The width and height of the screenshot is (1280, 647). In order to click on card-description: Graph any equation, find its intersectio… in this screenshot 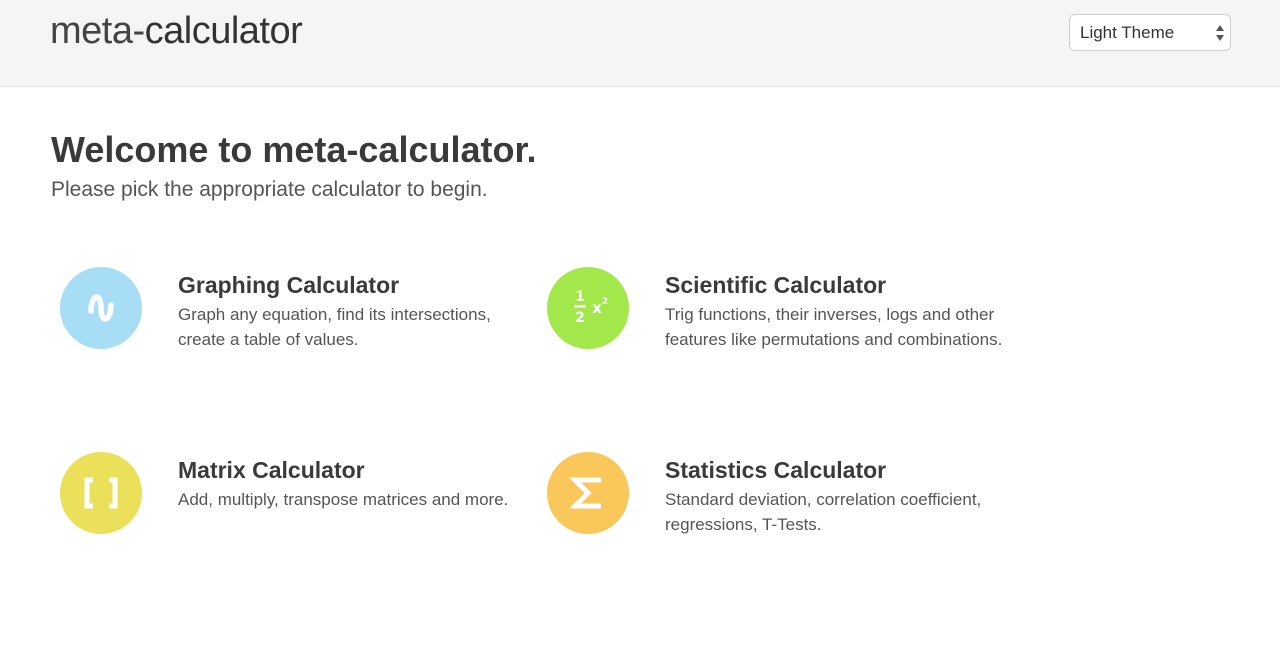, I will do `click(334, 327)`.